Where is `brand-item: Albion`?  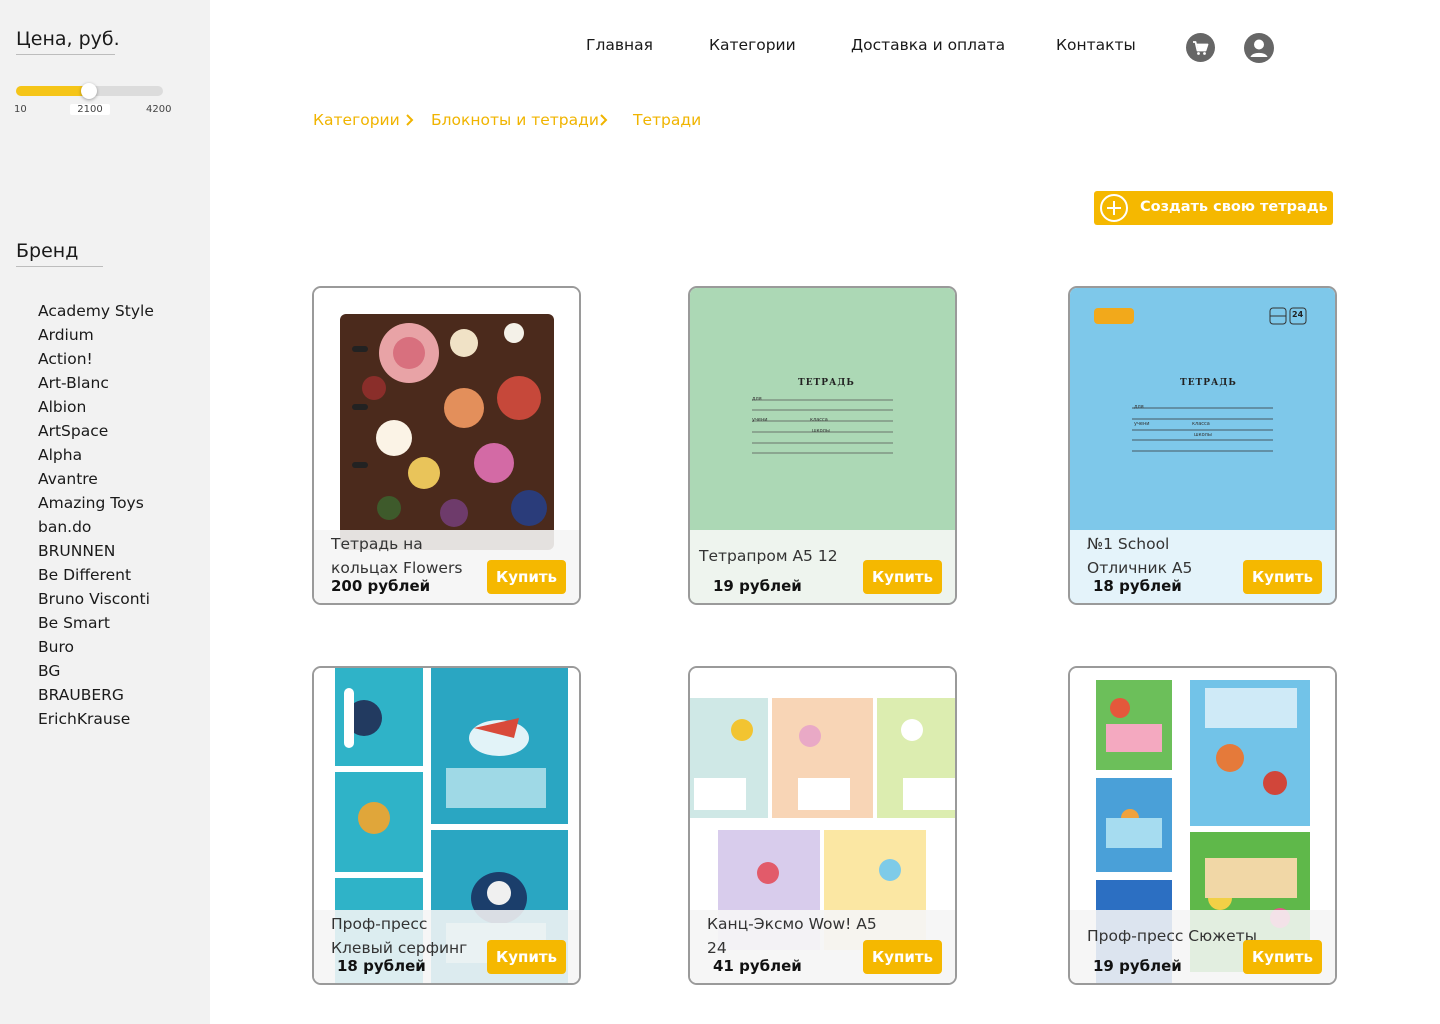
brand-item: Albion is located at coordinates (96, 407).